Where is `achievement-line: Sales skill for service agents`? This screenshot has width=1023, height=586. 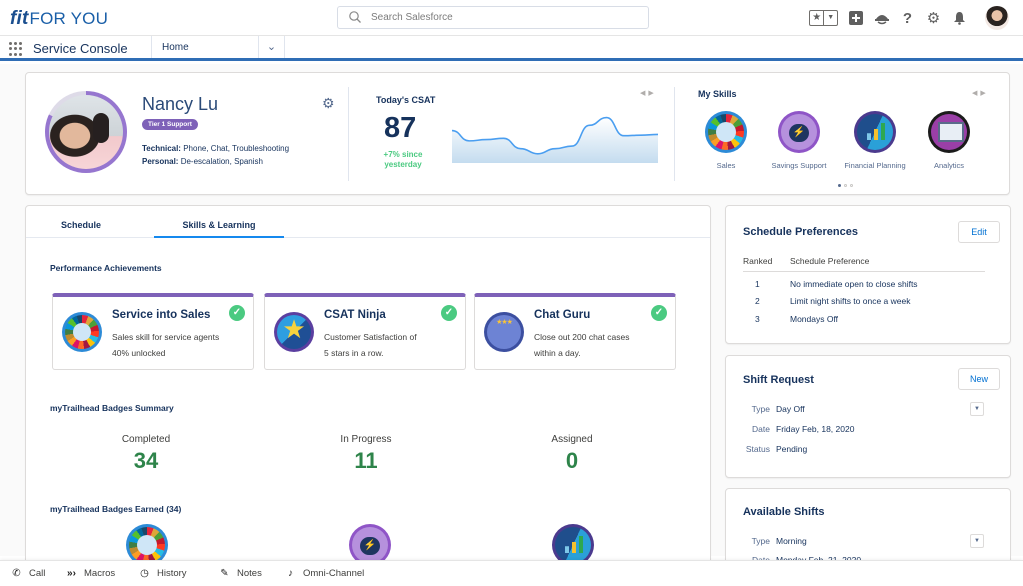
achievement-line: Sales skill for service agents is located at coordinates (166, 337).